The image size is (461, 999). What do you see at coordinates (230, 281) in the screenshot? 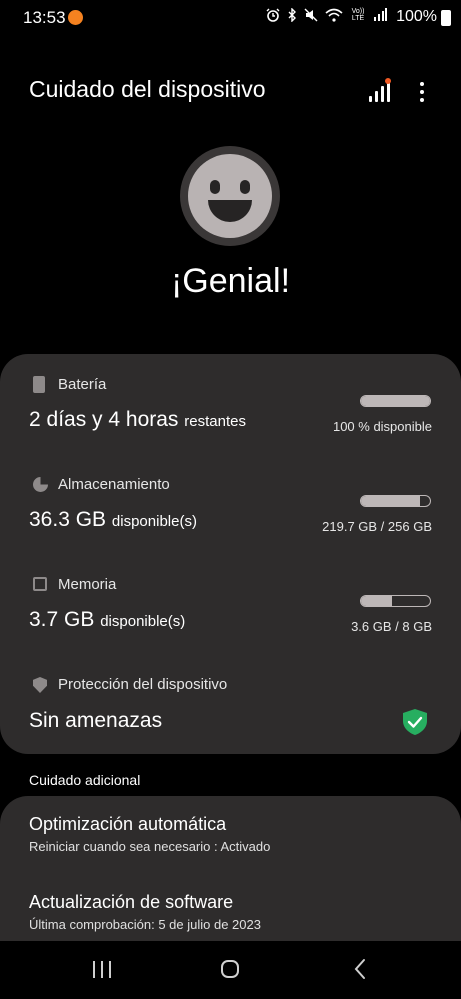
I see `status-heading: ¡Genial!` at bounding box center [230, 281].